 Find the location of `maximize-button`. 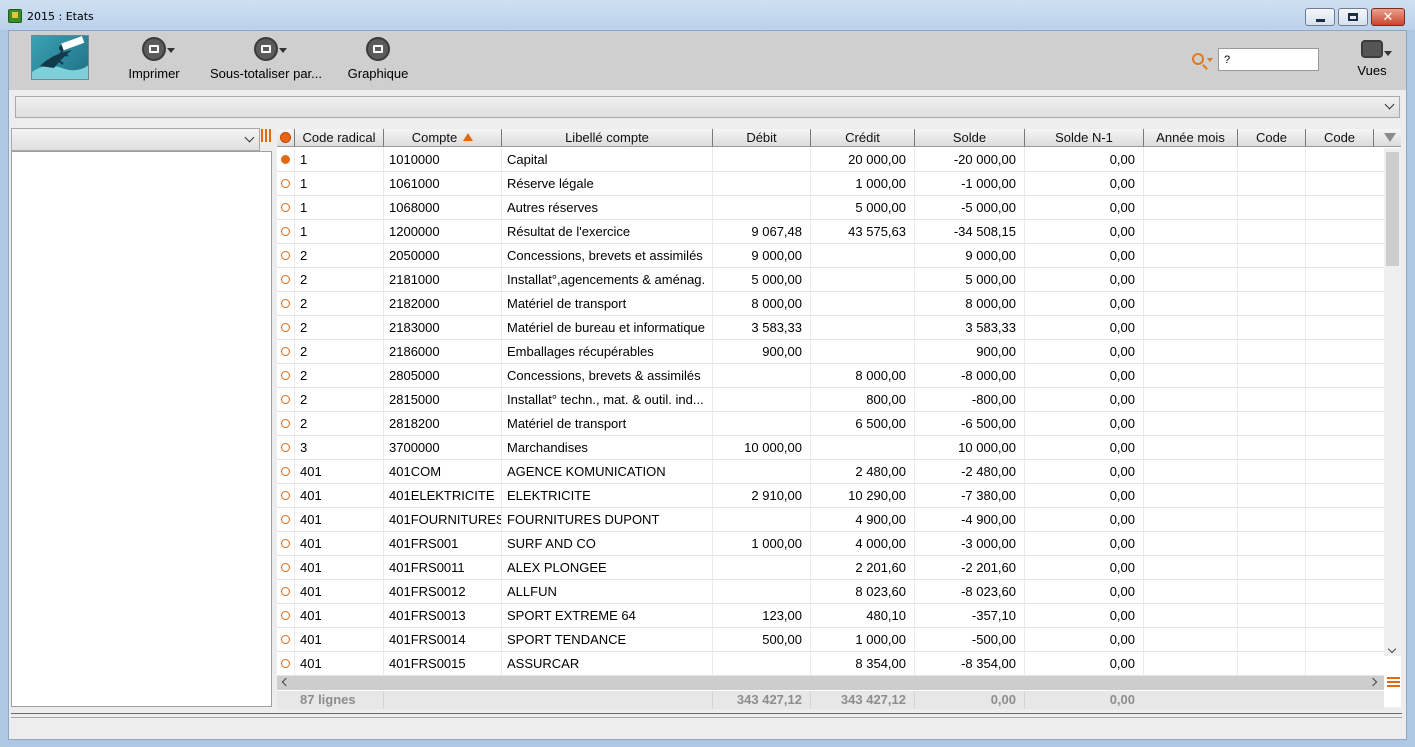

maximize-button is located at coordinates (1353, 17).